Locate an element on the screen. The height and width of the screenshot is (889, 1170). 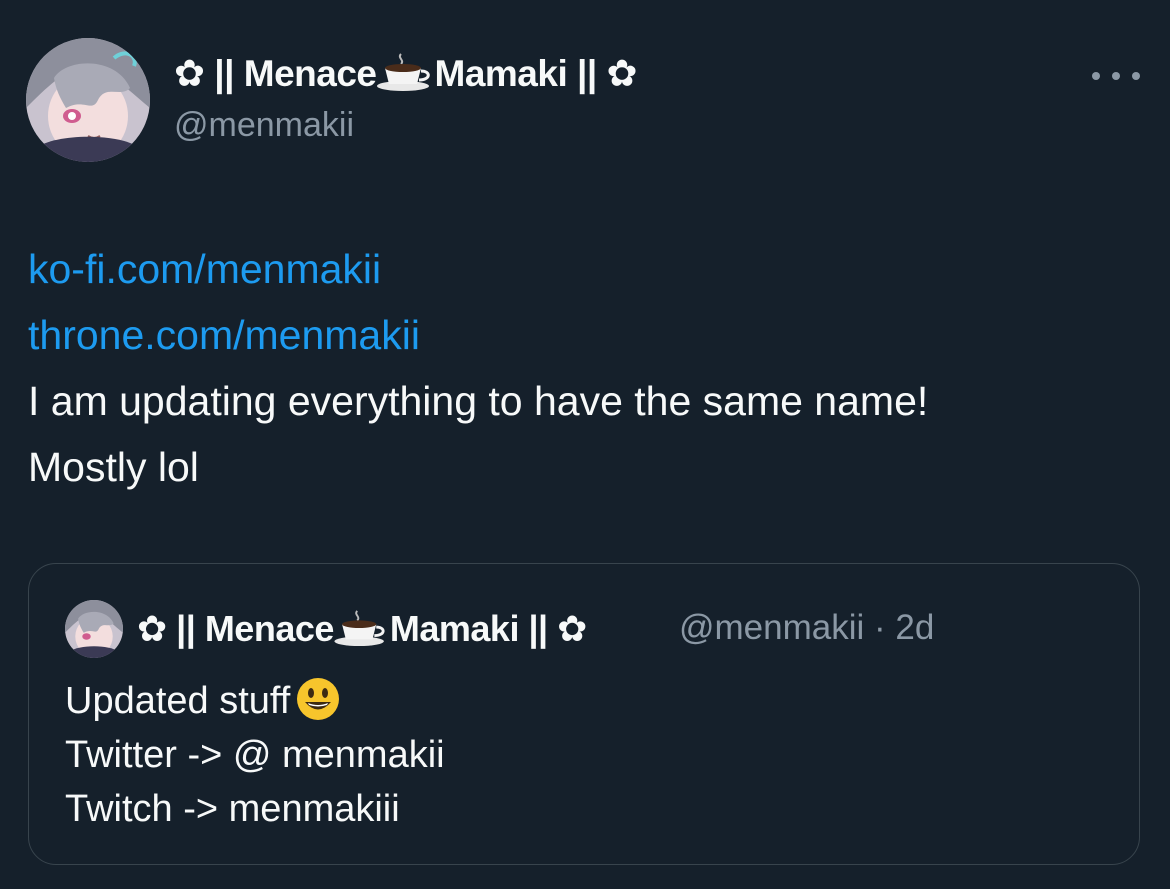
quote-handle-time: @menmakii · 2d is located at coordinates (807, 627).